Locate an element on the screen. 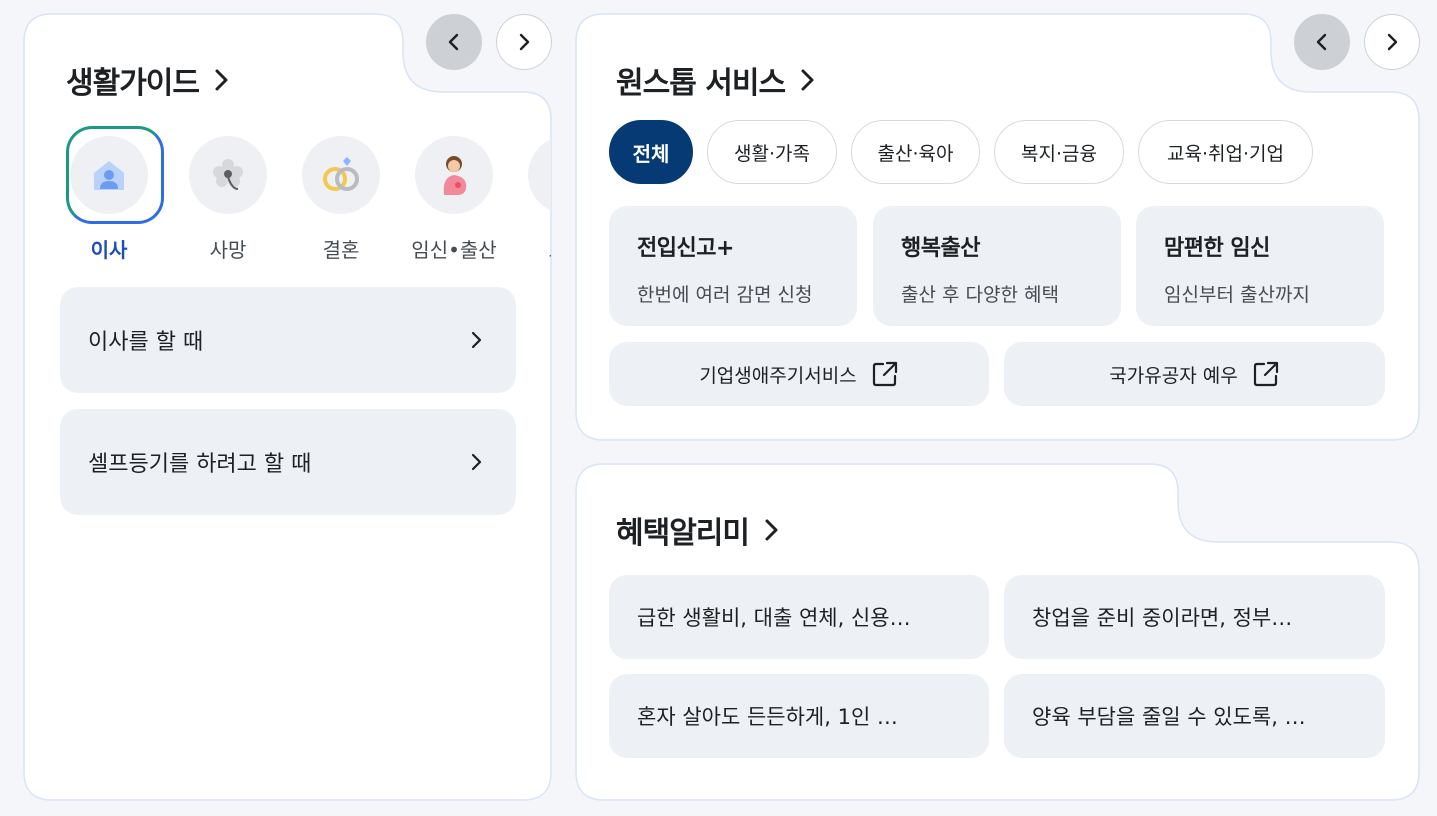  chip-welfare-finance: 복지·금융 is located at coordinates (1059, 152).